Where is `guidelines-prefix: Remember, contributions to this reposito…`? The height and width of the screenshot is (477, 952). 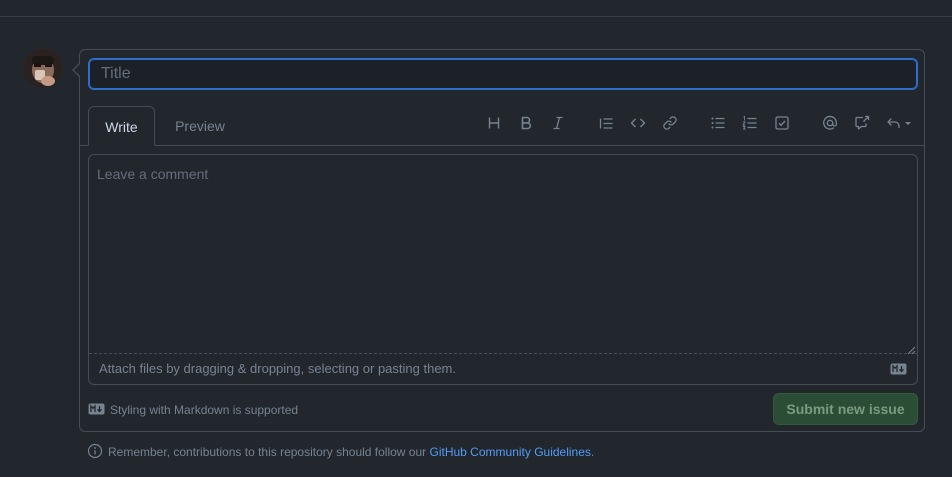
guidelines-prefix: Remember, contributions to this reposito… is located at coordinates (269, 452).